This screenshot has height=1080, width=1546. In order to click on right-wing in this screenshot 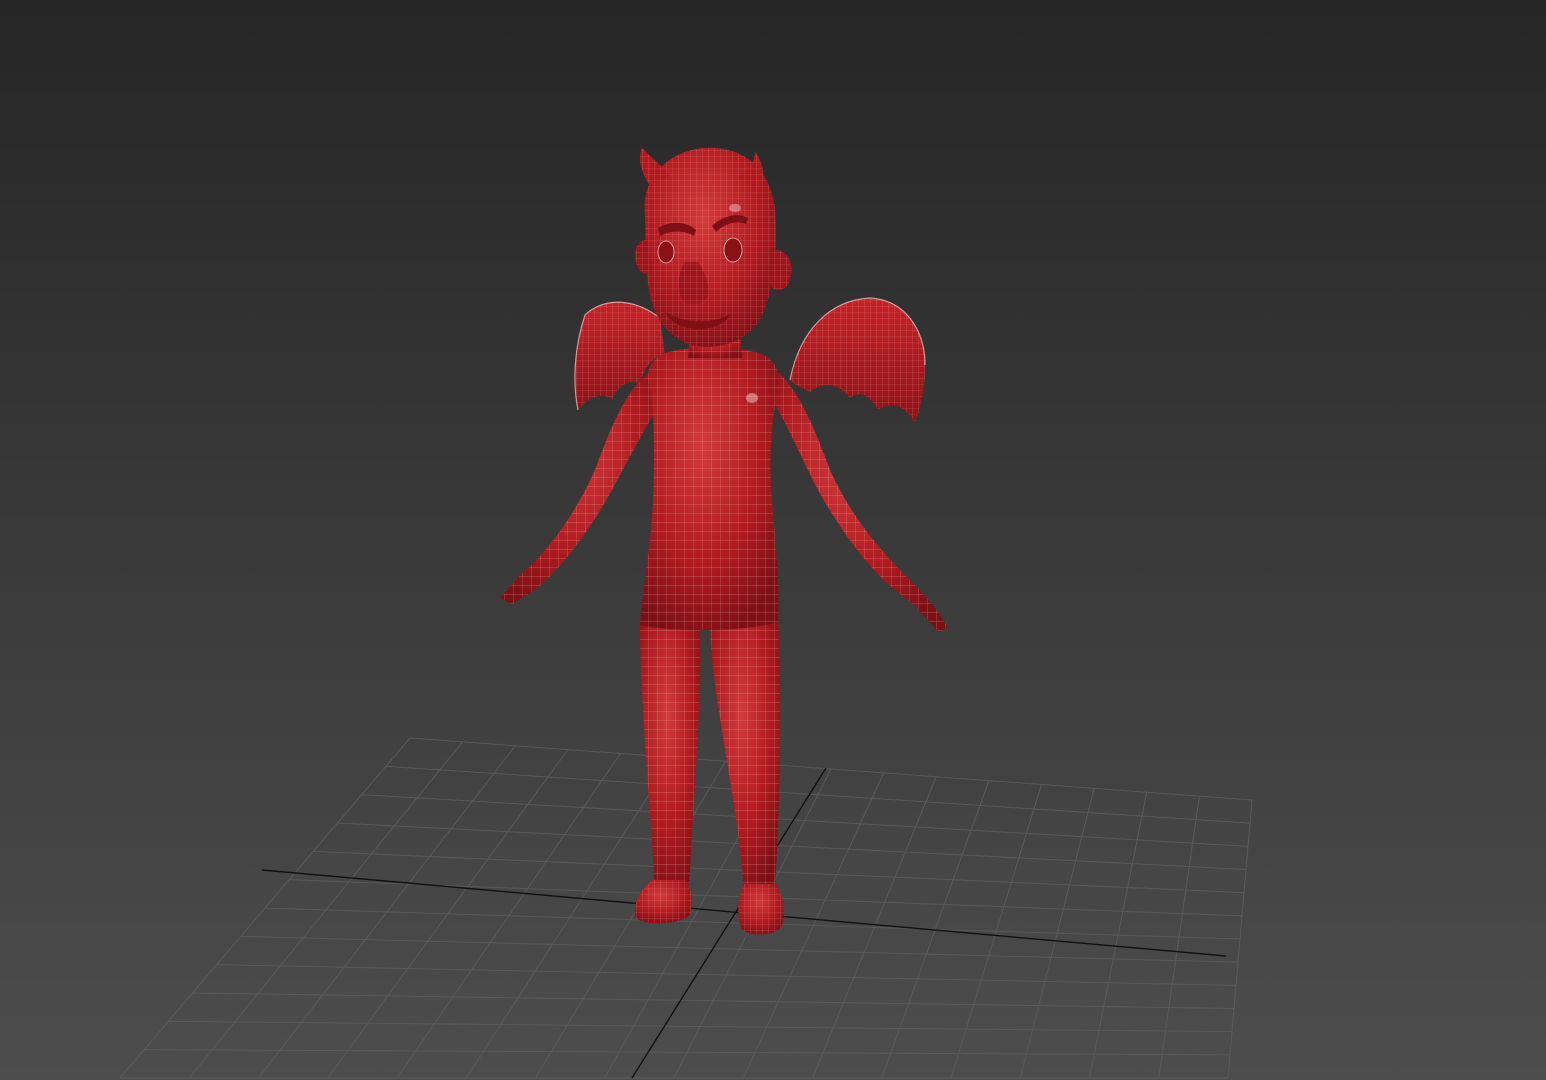, I will do `click(857, 360)`.